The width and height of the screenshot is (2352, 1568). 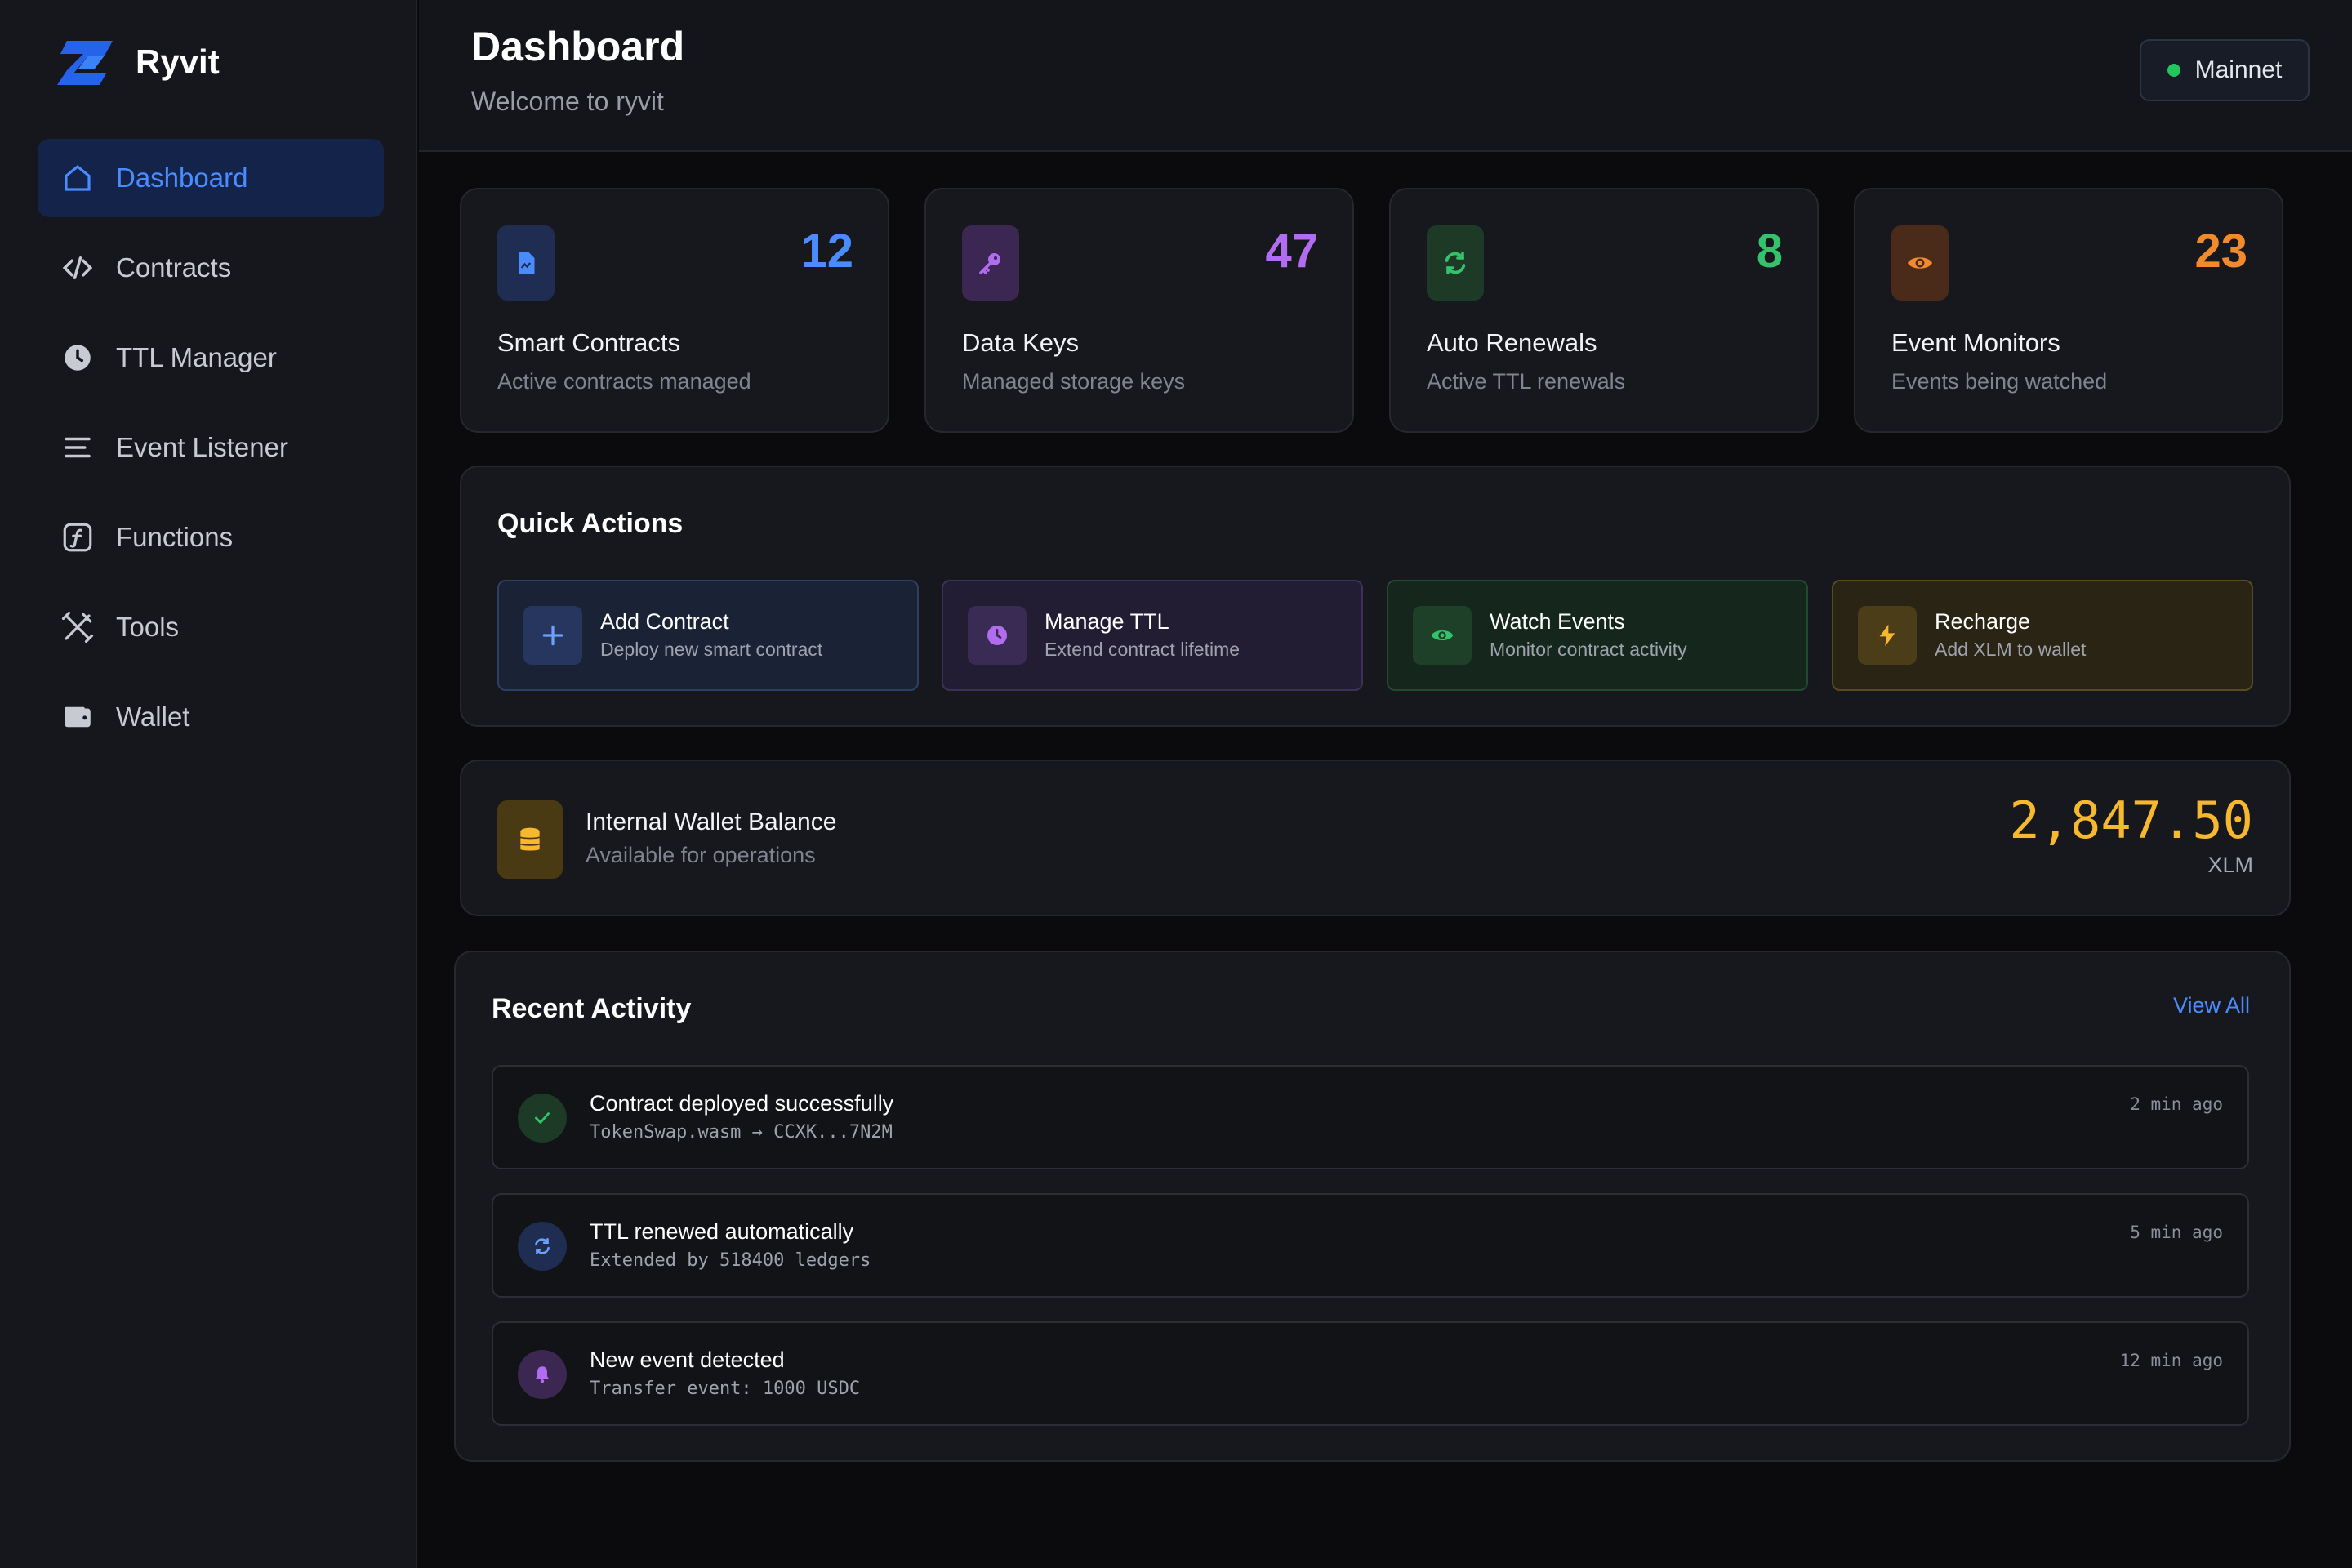 What do you see at coordinates (1385, 76) in the screenshot?
I see `header: Dashboard Welcome to ryvit Mainnet` at bounding box center [1385, 76].